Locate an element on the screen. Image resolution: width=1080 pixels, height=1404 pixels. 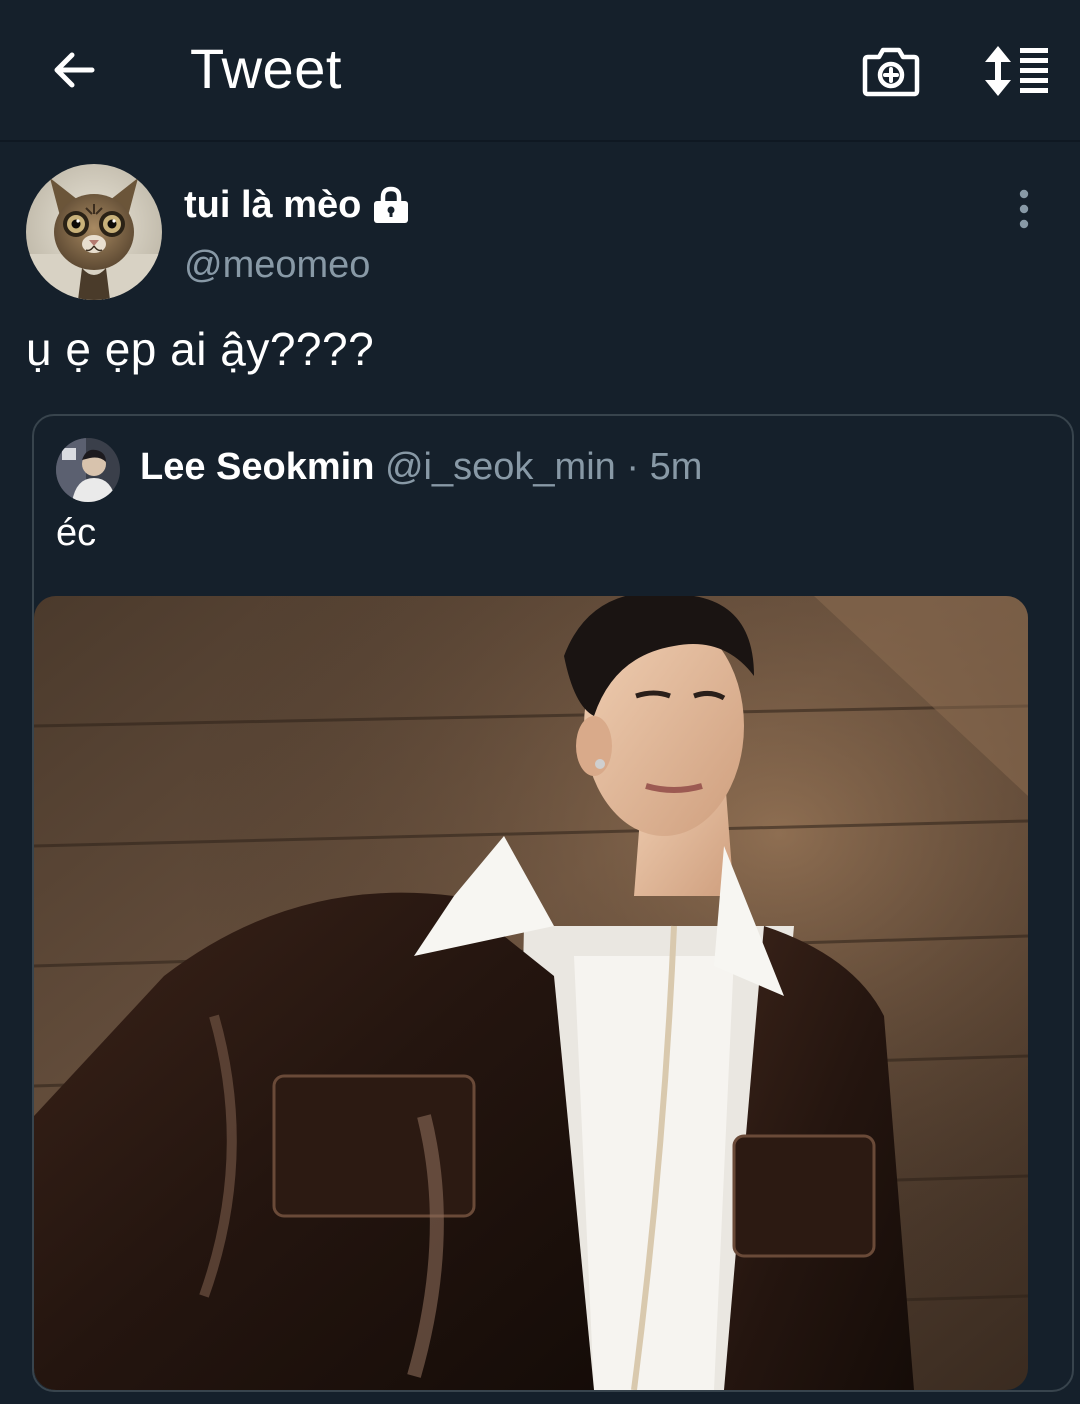
quoted-header: Lee Seokmin @i_seok_min · 5m is located at coordinates (421, 467).